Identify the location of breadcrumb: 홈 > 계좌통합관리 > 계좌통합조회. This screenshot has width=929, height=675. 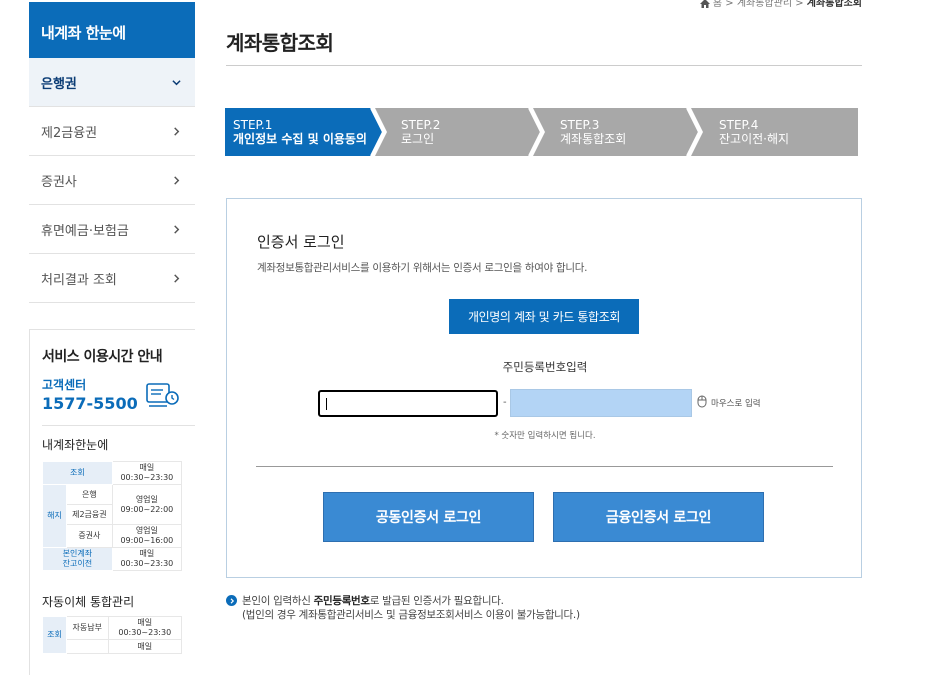
(780, 4).